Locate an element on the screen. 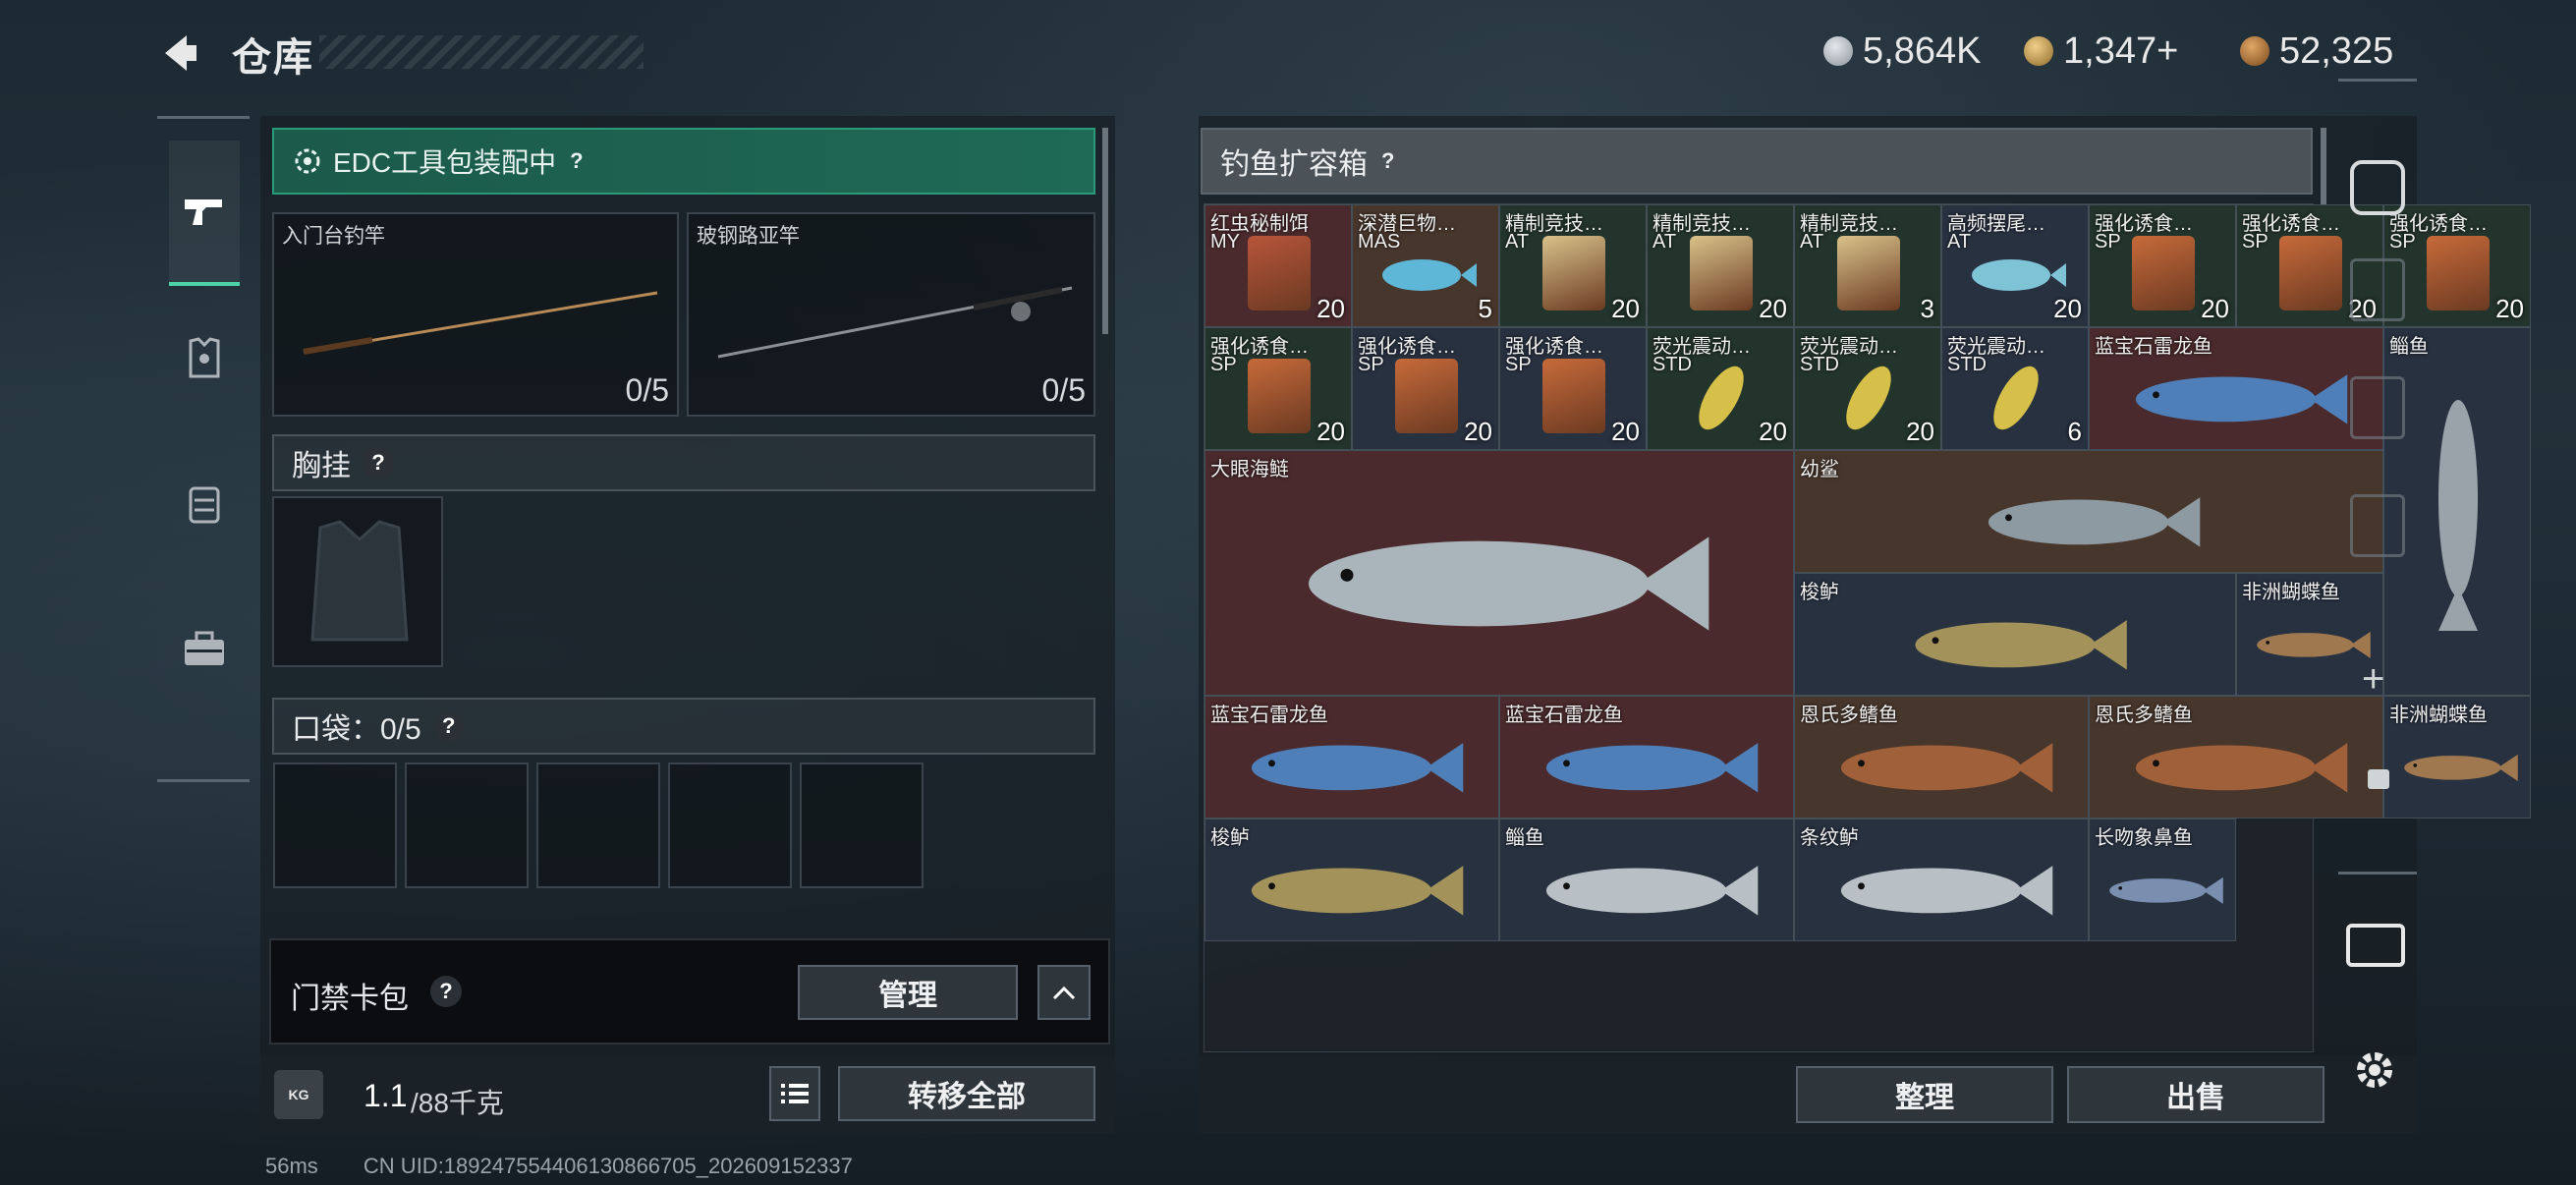  weight-bar: KG 1.1 /88千克 转移全部 is located at coordinates (687, 1095).